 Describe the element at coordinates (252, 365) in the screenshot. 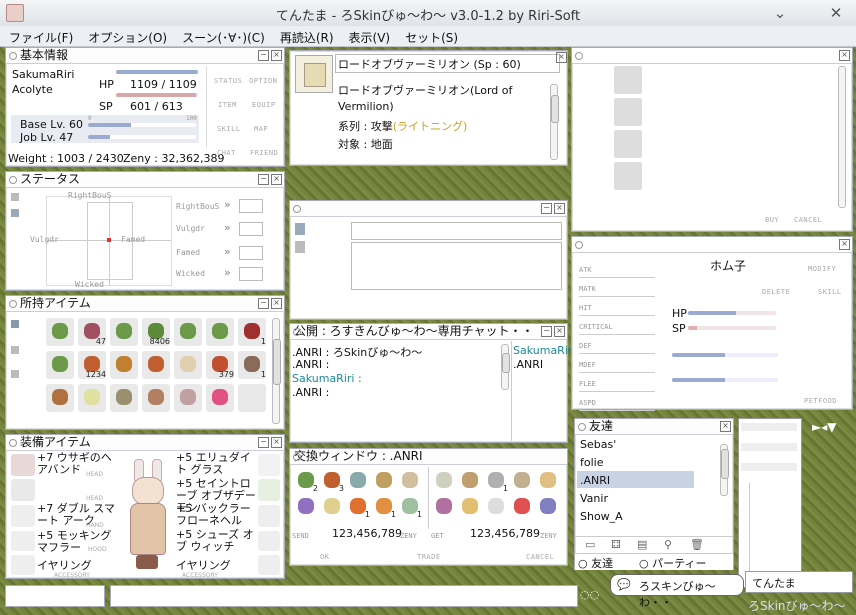

I see `inventory-slot: 1` at that location.